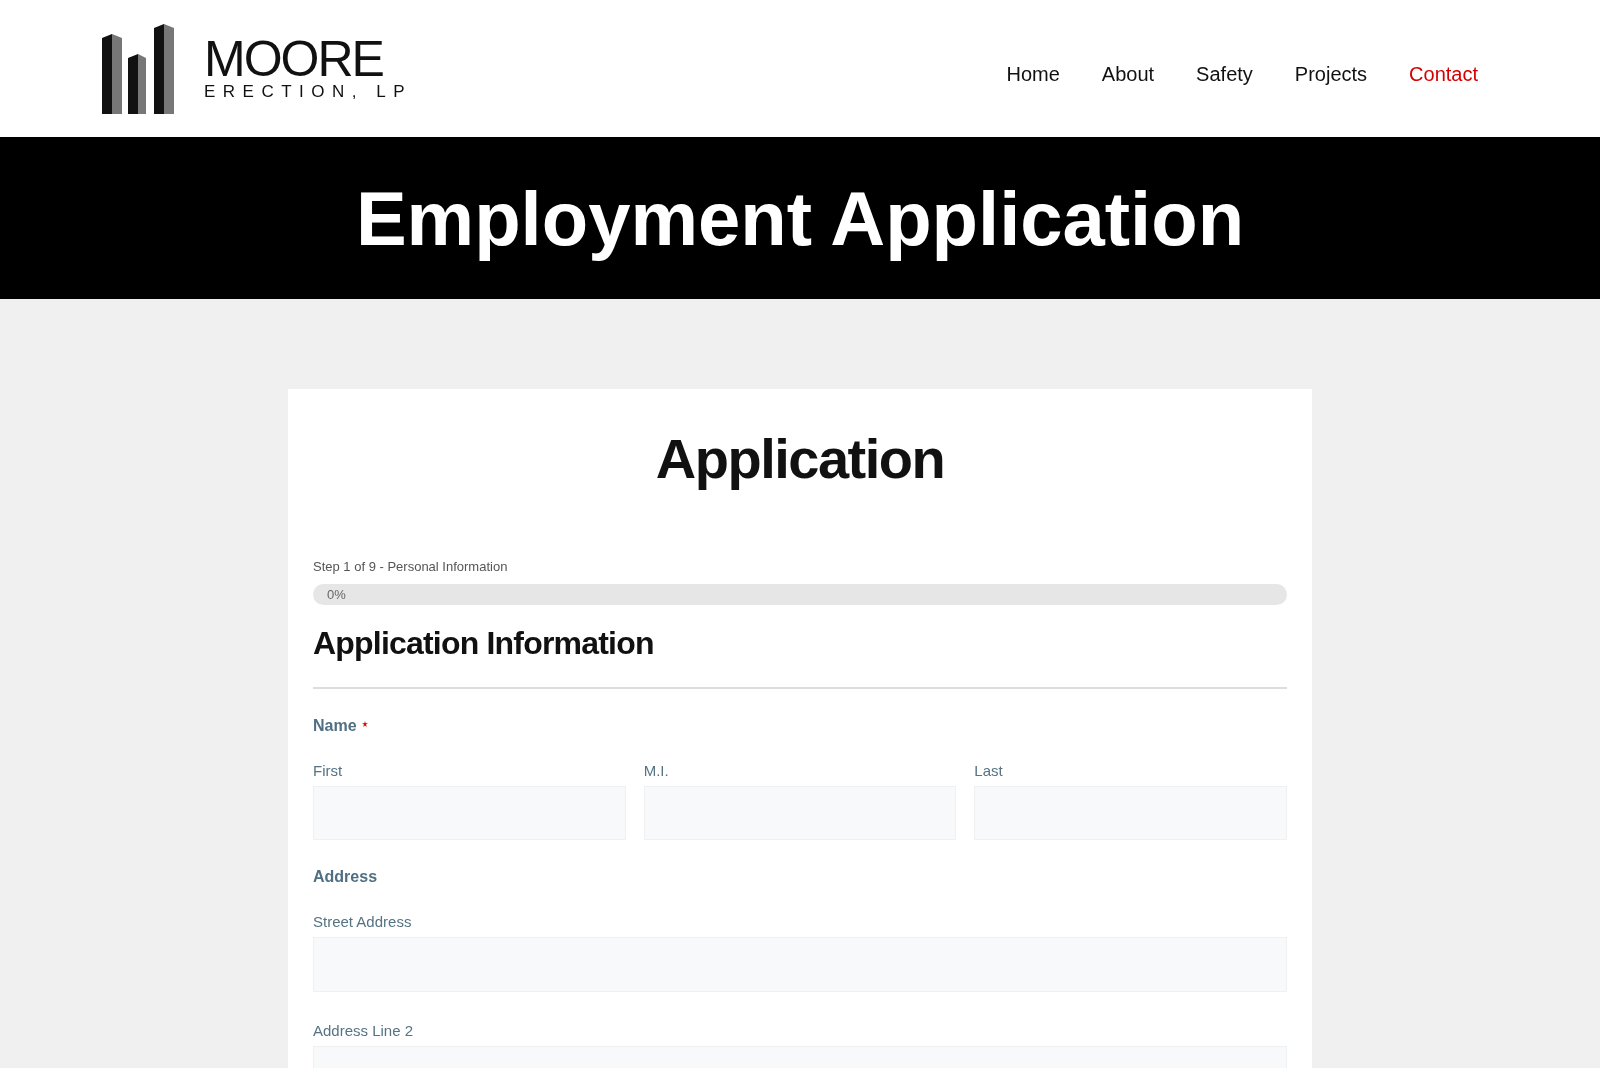 This screenshot has height=1068, width=1600. Describe the element at coordinates (988, 770) in the screenshot. I see `field-label: Last` at that location.